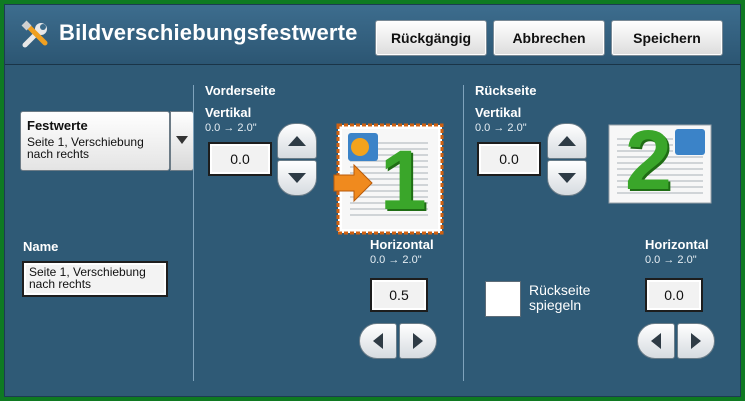 The image size is (745, 401). Describe the element at coordinates (402, 244) in the screenshot. I see `front-horizontal-label: Horizontal` at that location.